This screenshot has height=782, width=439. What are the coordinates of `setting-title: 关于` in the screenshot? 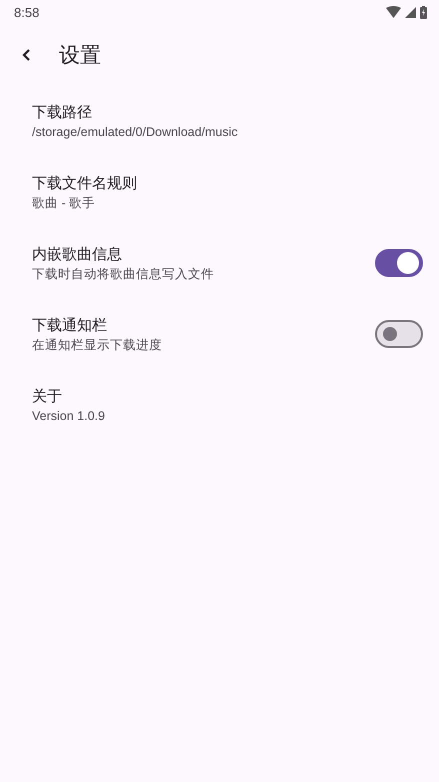 It's located at (47, 396).